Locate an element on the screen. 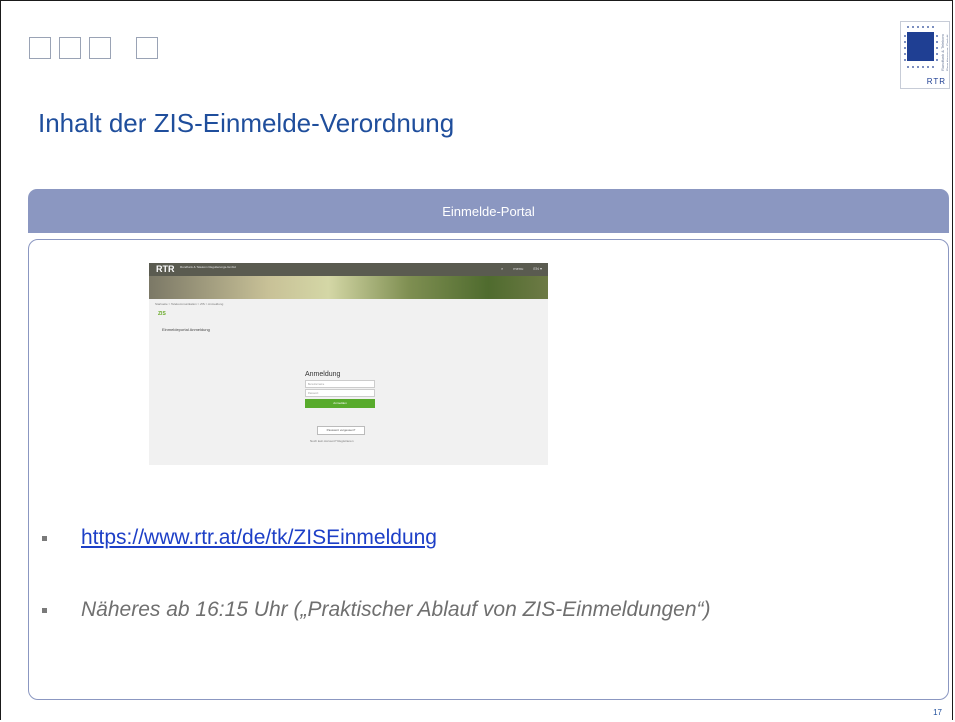 This screenshot has width=955, height=722. decorative-squares is located at coordinates (93, 48).